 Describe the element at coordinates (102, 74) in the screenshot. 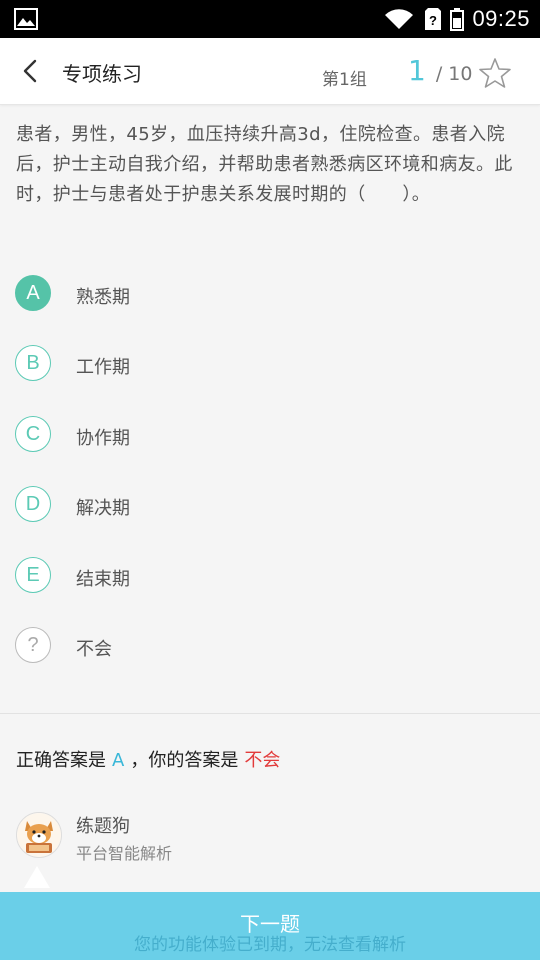

I see `page-title: 专项练习` at that location.